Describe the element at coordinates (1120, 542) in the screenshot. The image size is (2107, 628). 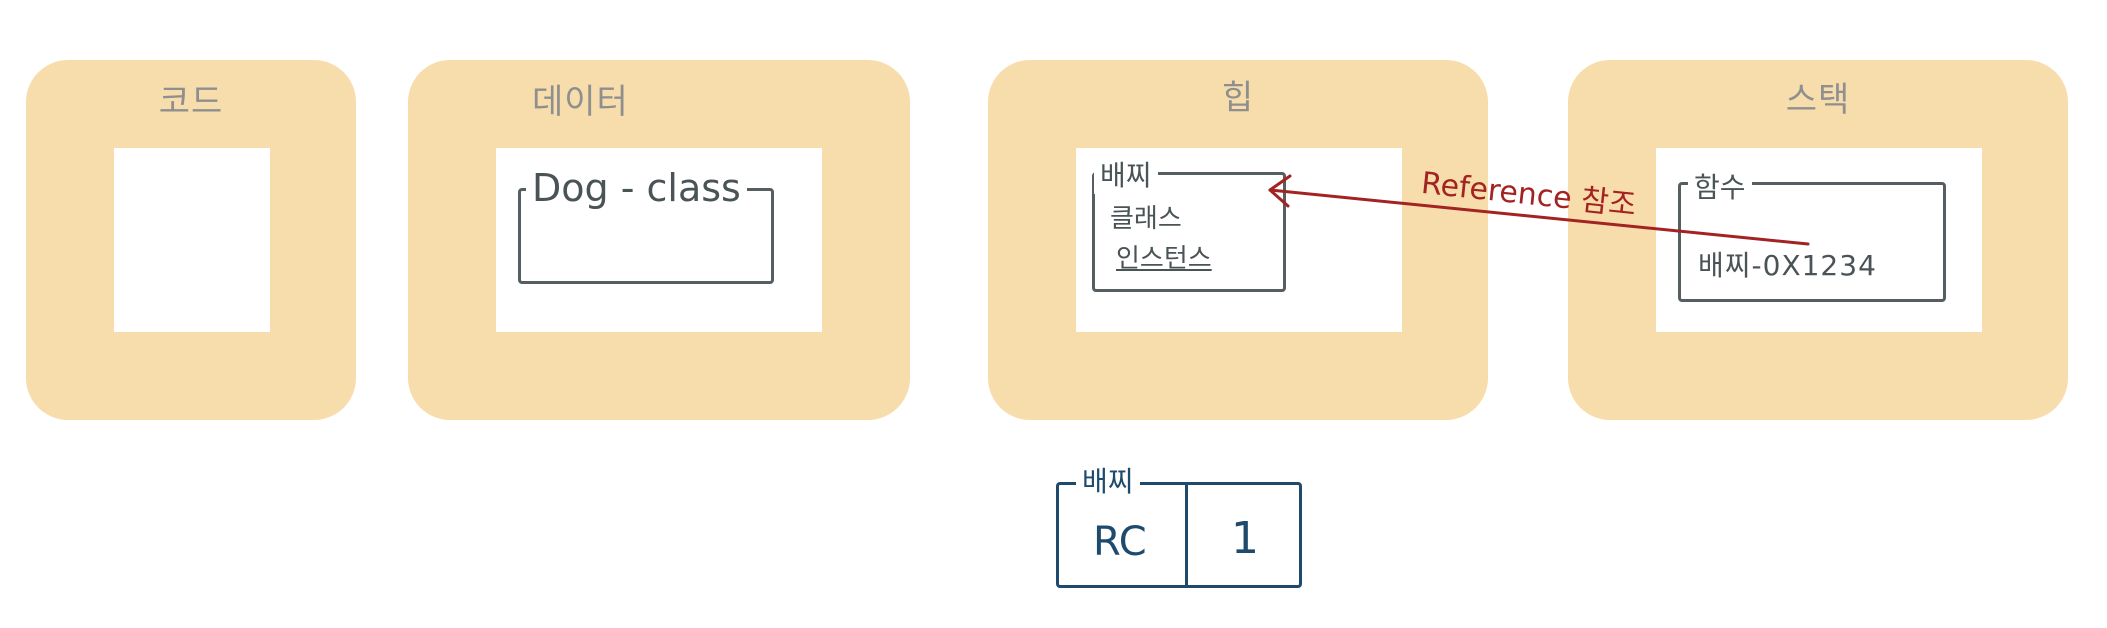
I see `rc-label: RC` at that location.